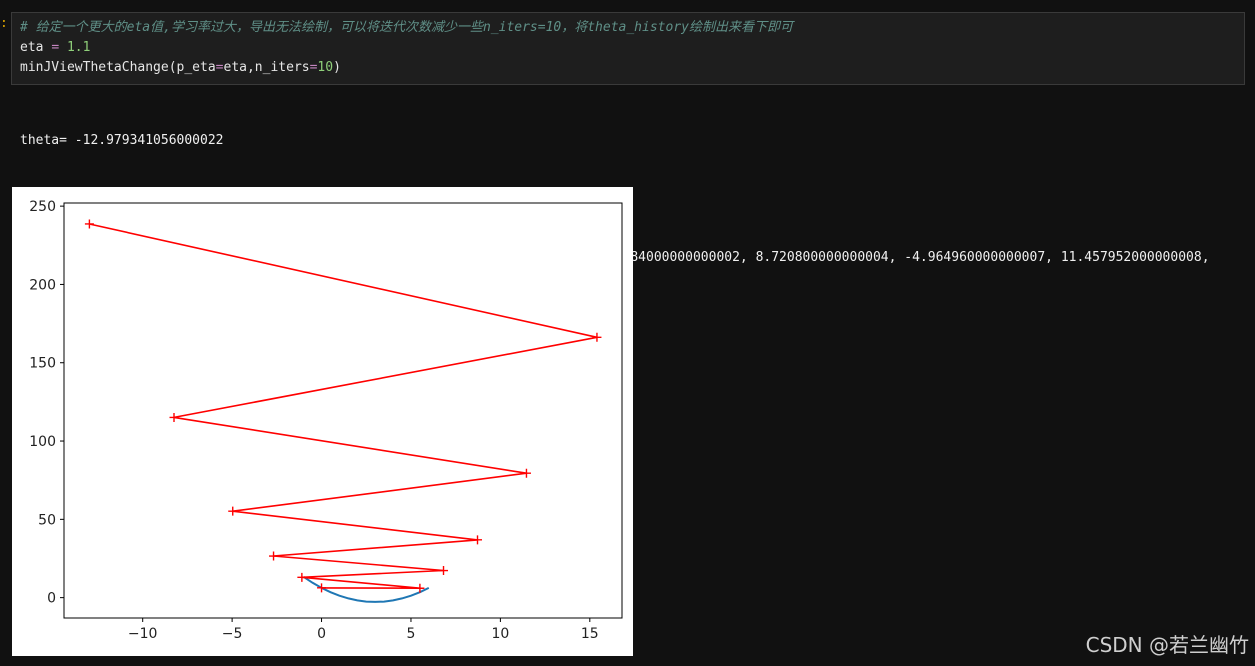 This screenshot has height=666, width=1255. Describe the element at coordinates (366, 589) in the screenshot. I see `loss-curve-line` at that location.